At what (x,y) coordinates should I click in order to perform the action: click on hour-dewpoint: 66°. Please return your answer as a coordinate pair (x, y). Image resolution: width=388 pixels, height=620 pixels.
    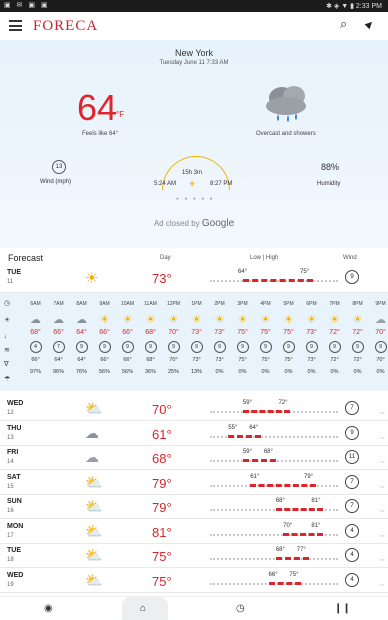
    Looking at the image, I should click on (104, 360).